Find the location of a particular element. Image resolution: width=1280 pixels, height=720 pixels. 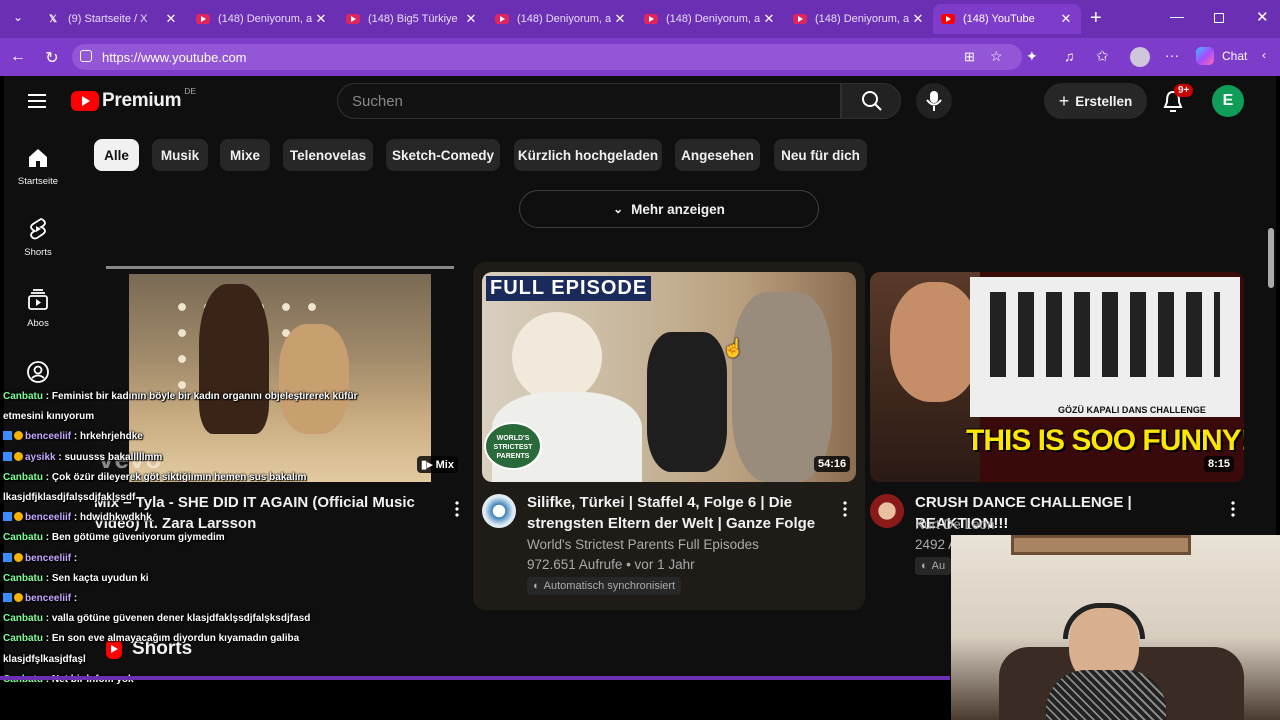

chip-sketch-comedy: Sketch-Comedy is located at coordinates (443, 155).